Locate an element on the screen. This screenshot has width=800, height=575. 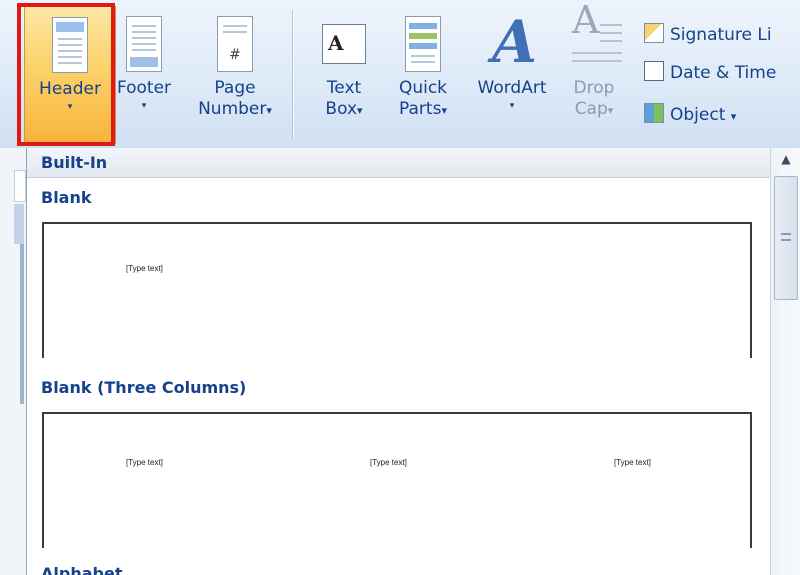
text-box-label-line2: Box is located at coordinates (341, 109).